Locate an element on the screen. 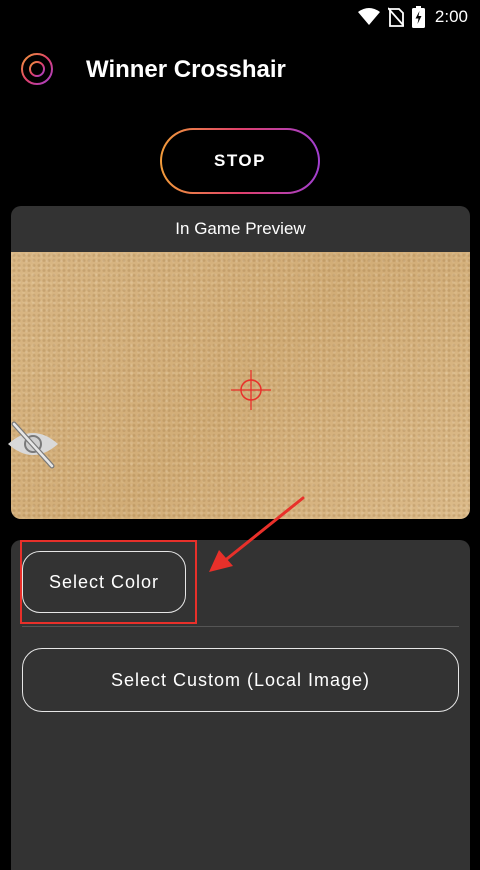 Image resolution: width=480 pixels, height=870 pixels. app-header: Winner Crosshair is located at coordinates (240, 70).